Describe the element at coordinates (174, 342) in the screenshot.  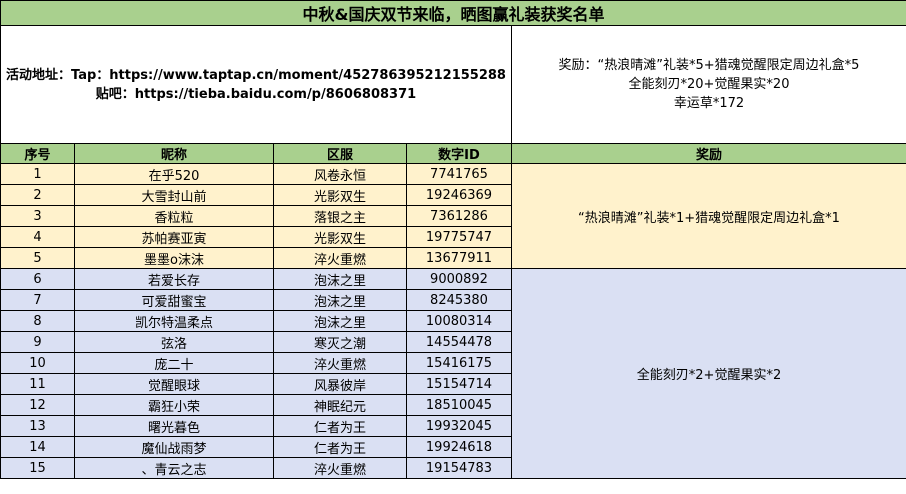
I see `row-nickname: 弦洛` at that location.